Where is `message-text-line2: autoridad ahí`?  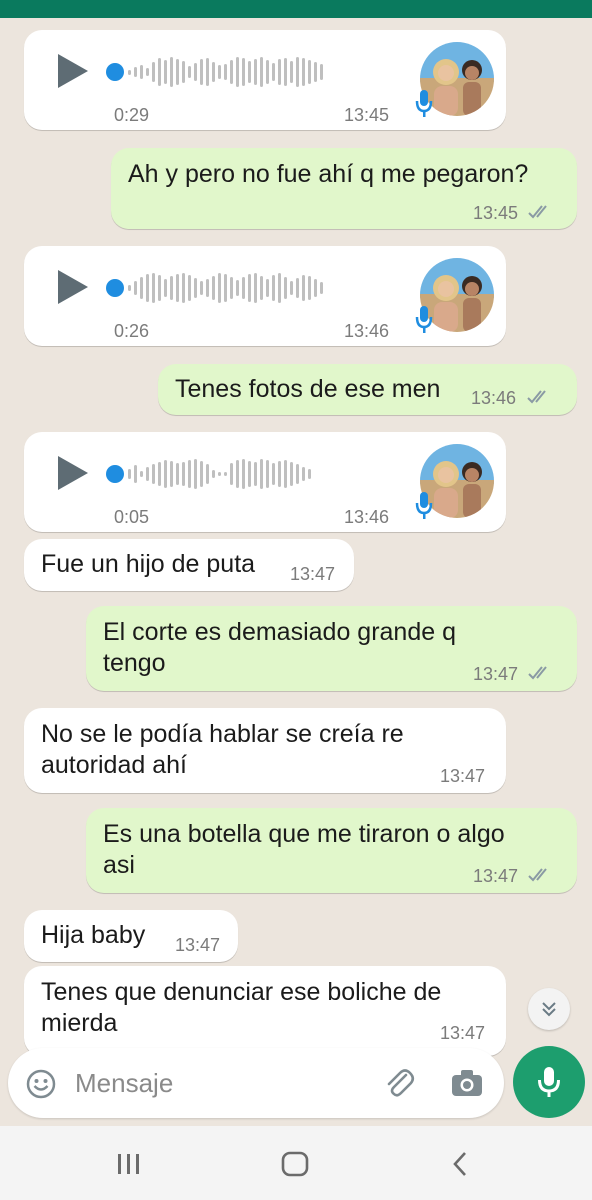 message-text-line2: autoridad ahí is located at coordinates (114, 765).